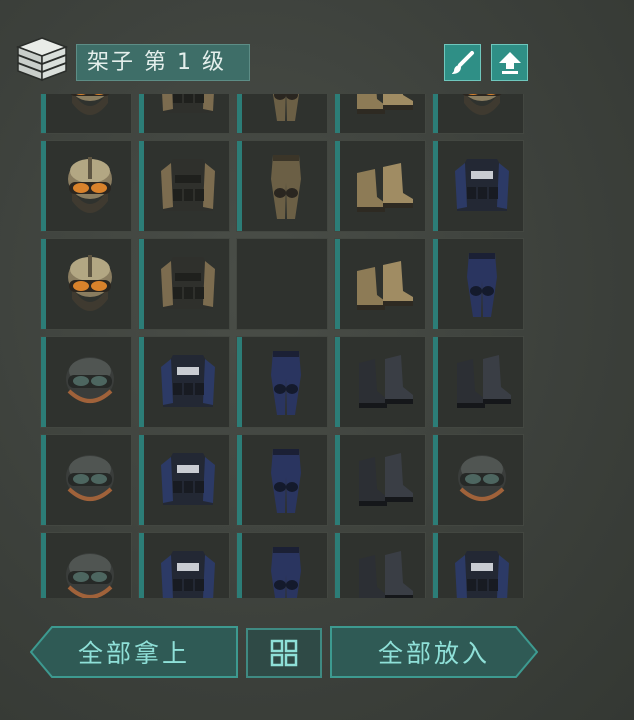  I want to click on upgrade-button, so click(509, 62).